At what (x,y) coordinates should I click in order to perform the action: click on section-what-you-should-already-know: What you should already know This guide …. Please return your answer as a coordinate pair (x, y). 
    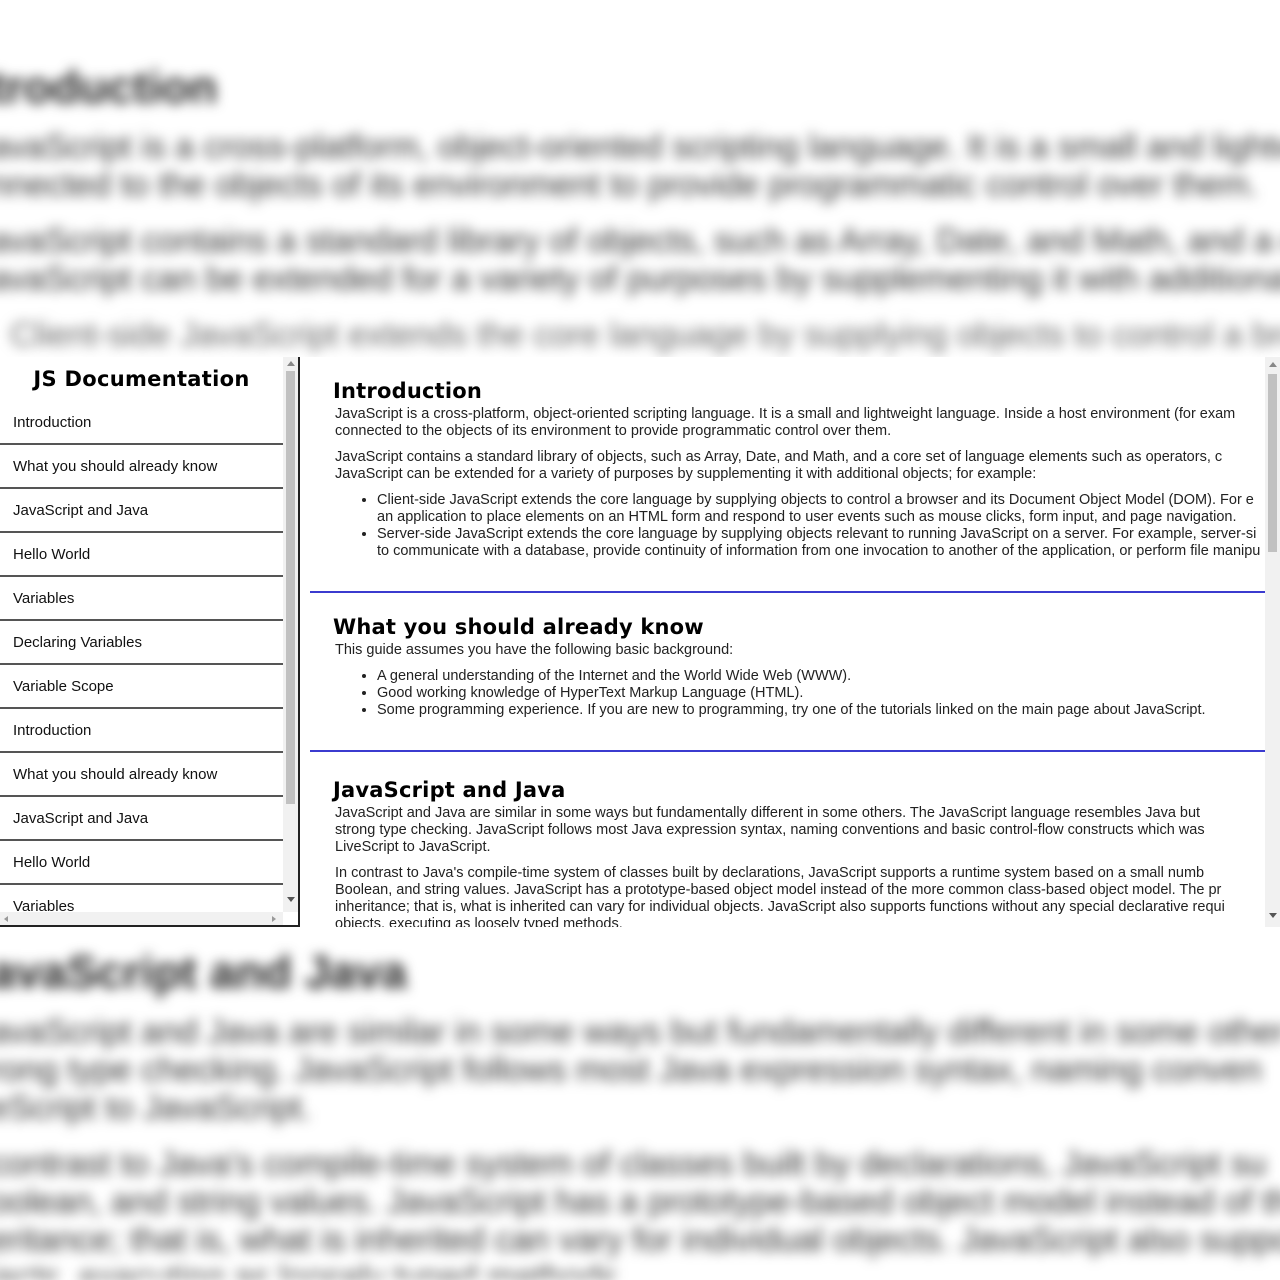
    Looking at the image, I should click on (787, 671).